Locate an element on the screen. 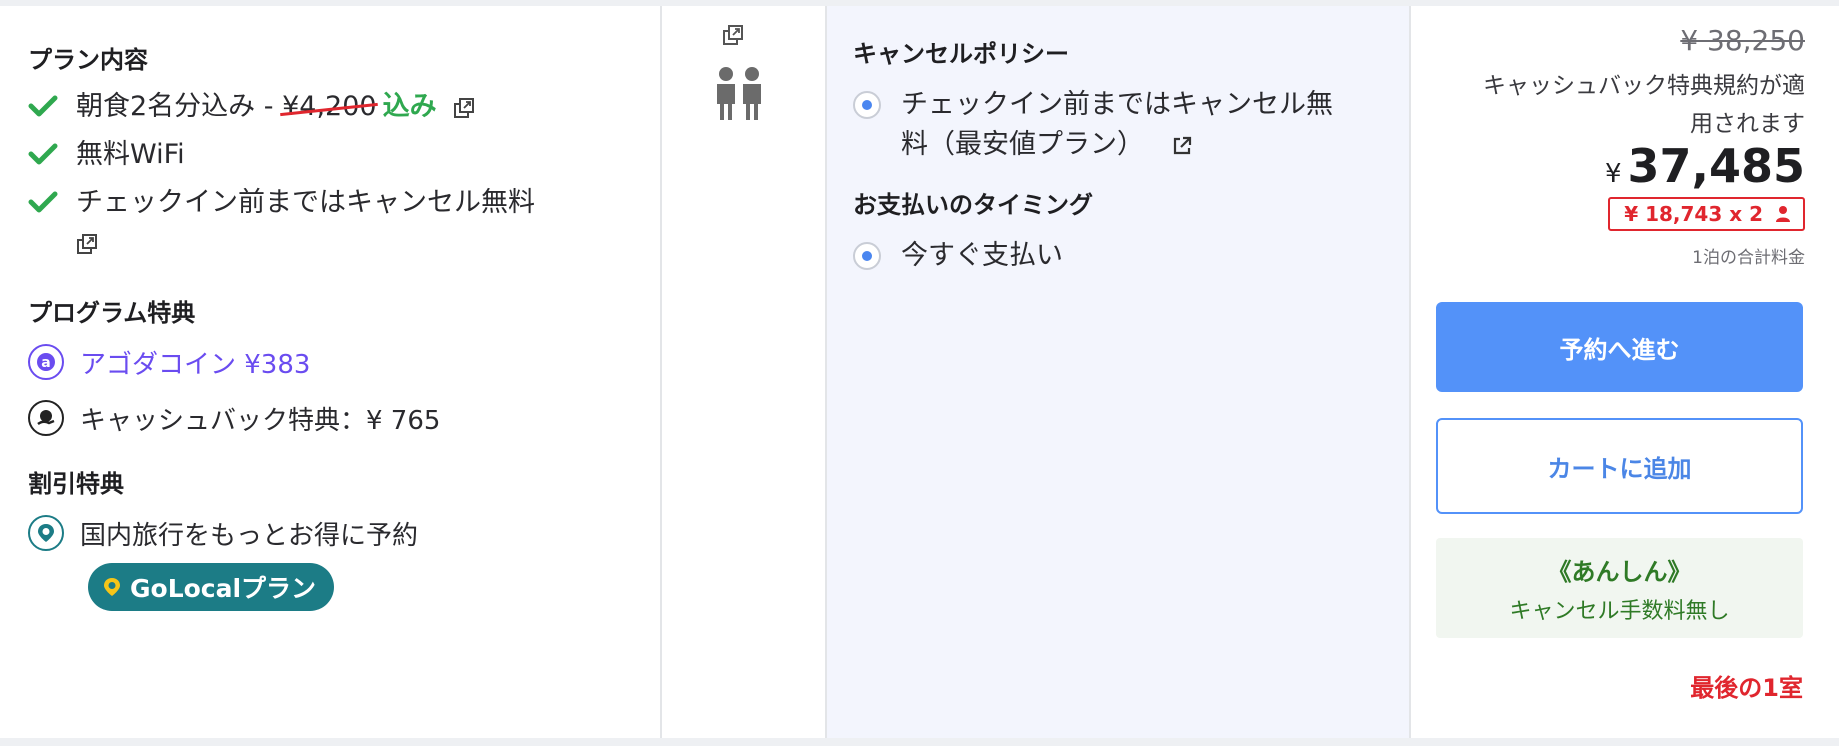 The image size is (1839, 746). feature-breakfast: 朝食2名分込み - ¥4,200 込み is located at coordinates (344, 107).